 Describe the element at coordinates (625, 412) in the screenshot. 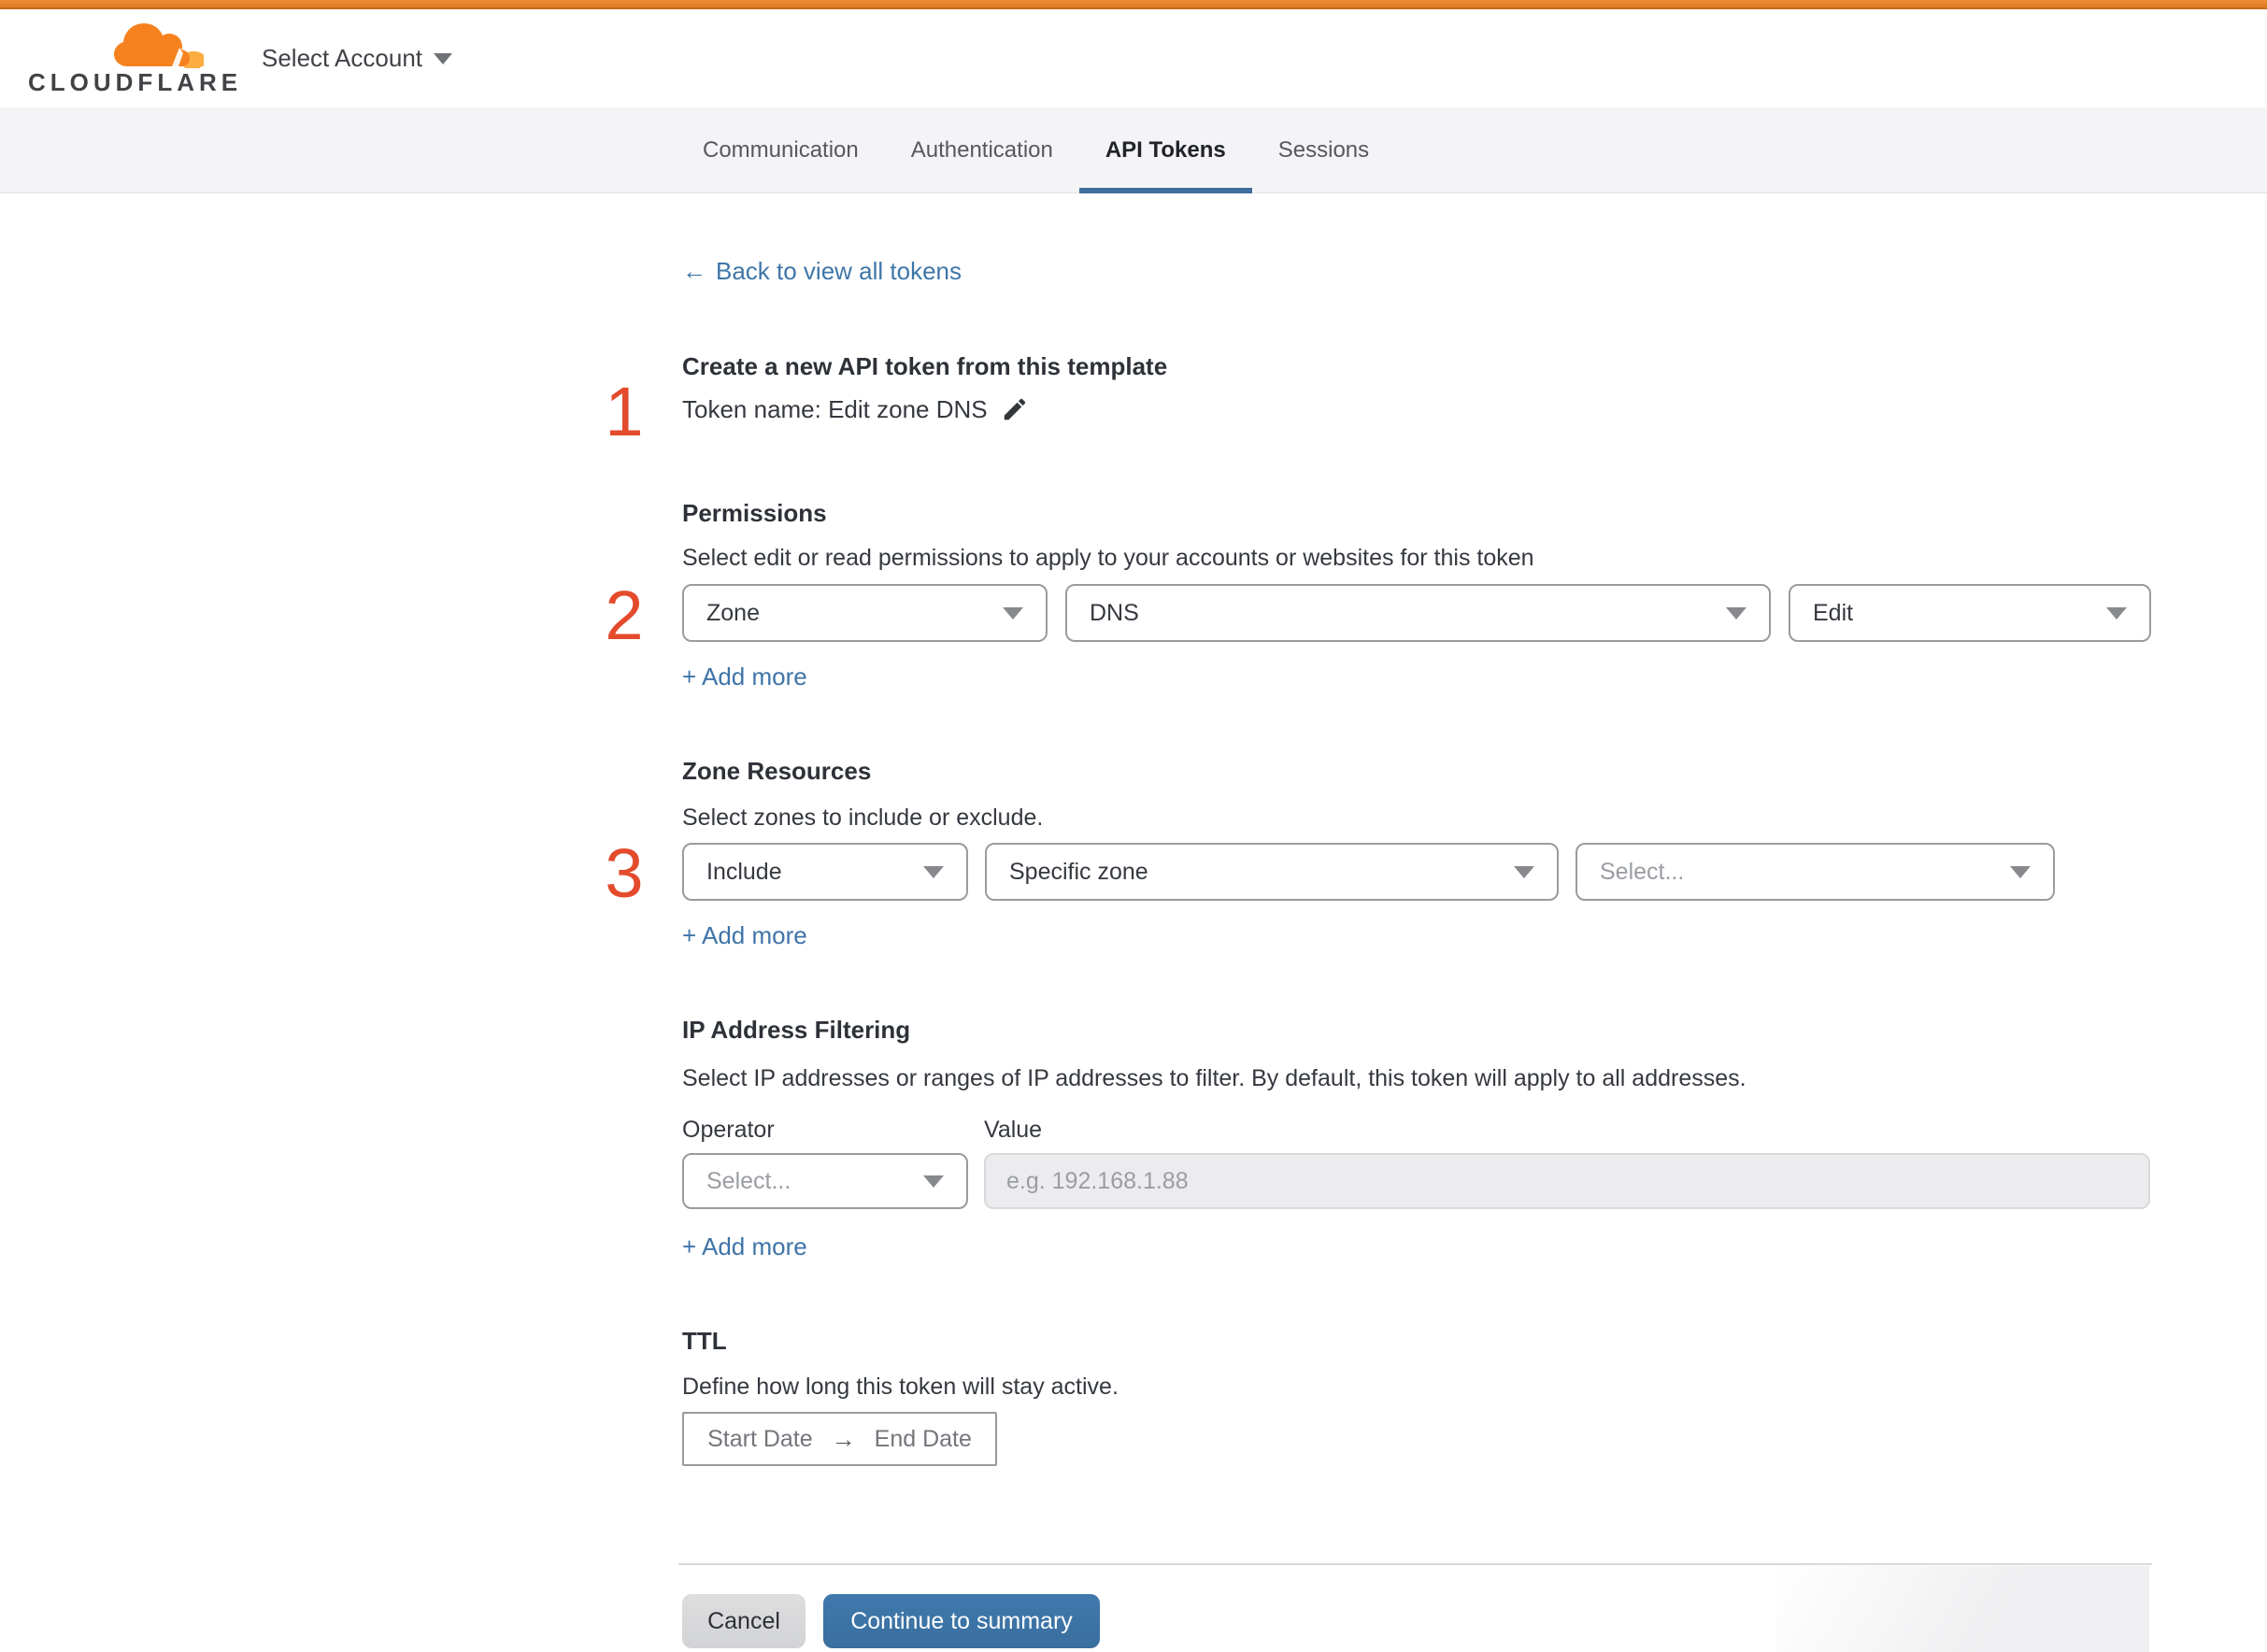

I see `step-number-1: 1` at that location.